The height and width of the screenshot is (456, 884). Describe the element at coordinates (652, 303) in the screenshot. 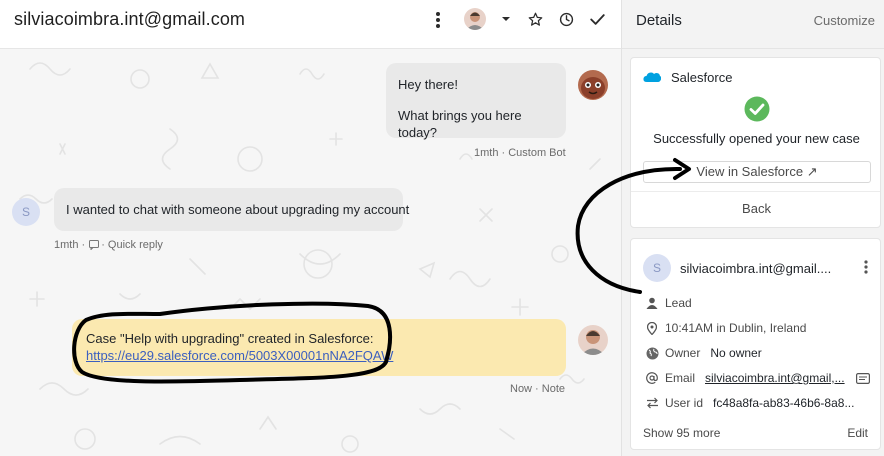

I see `person-icon` at that location.